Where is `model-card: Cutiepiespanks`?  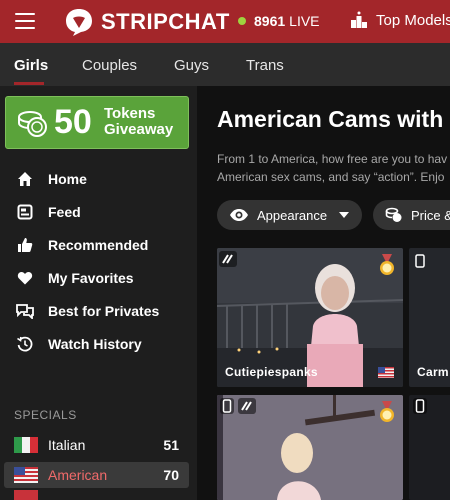 model-card: Cutiepiespanks is located at coordinates (310, 317).